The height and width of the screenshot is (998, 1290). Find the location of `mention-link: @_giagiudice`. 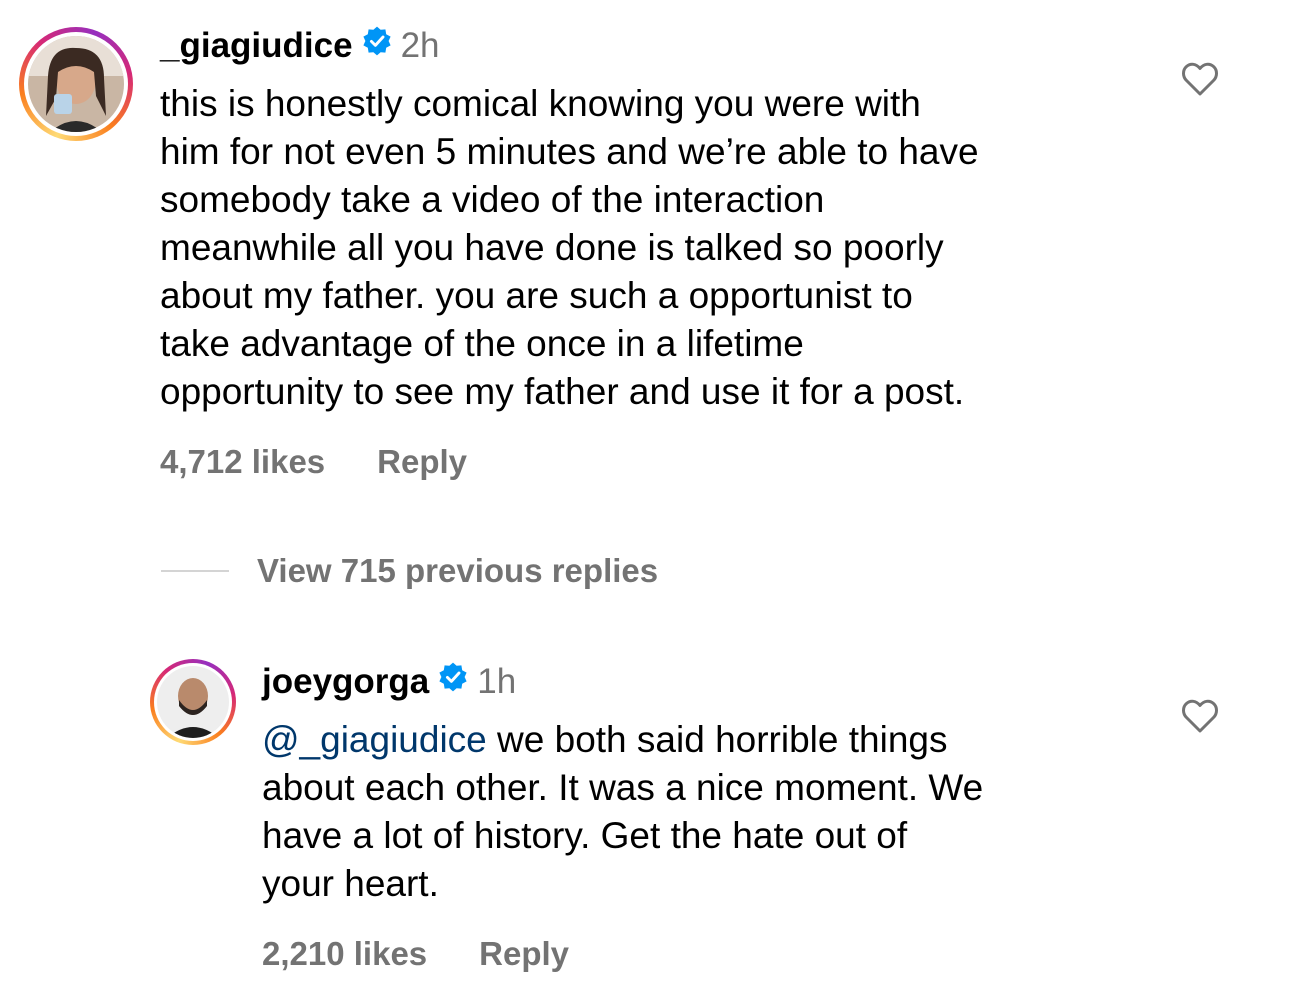

mention-link: @_giagiudice is located at coordinates (374, 739).